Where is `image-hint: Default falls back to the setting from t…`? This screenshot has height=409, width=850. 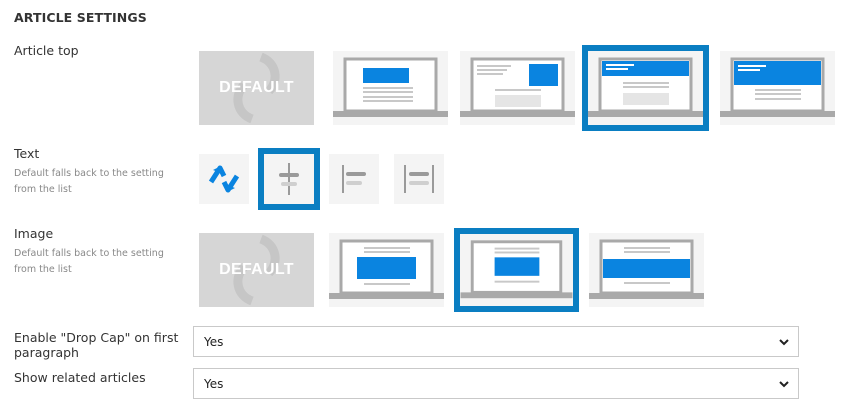
image-hint: Default falls back to the setting from t… is located at coordinates (89, 261).